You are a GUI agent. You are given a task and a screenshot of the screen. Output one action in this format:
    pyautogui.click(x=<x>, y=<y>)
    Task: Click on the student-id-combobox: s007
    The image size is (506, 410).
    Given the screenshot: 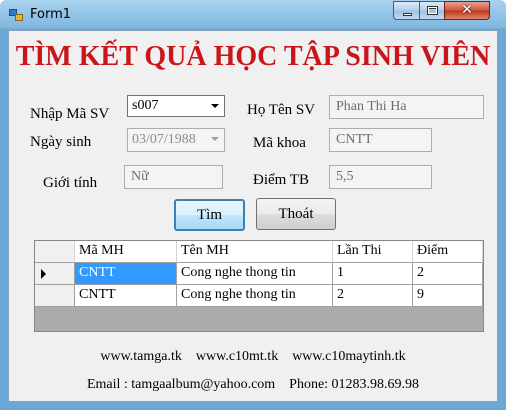 What is the action you would take?
    pyautogui.click(x=176, y=106)
    